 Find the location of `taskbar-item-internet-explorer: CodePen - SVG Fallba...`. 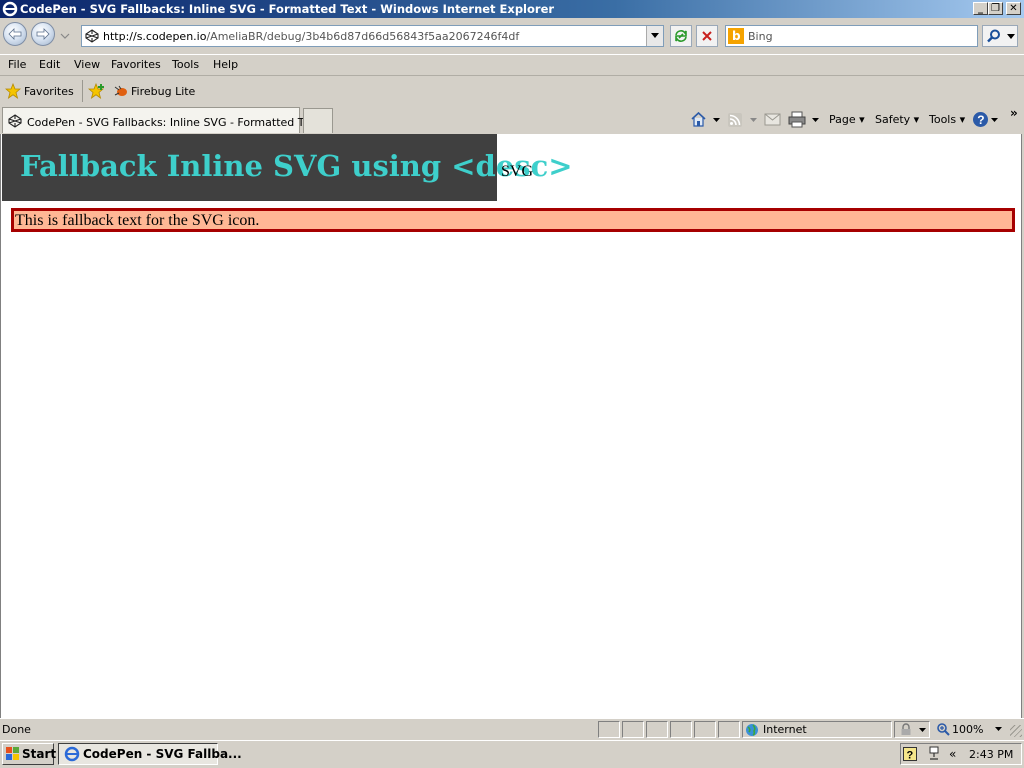

taskbar-item-internet-explorer: CodePen - SVG Fallba... is located at coordinates (150, 754).